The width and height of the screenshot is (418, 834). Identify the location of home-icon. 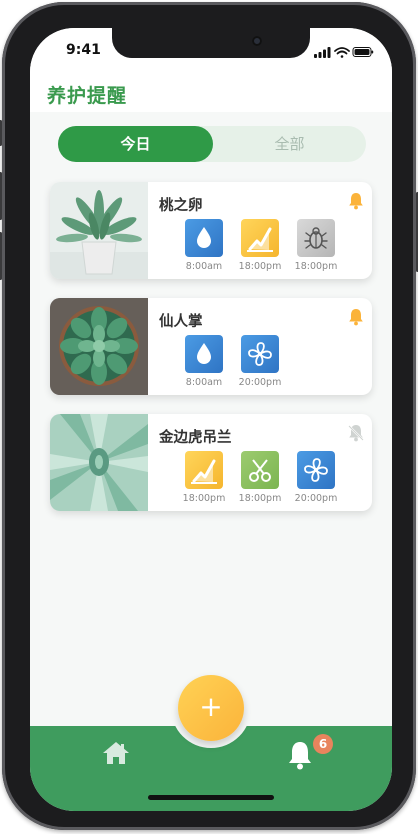
(116, 753).